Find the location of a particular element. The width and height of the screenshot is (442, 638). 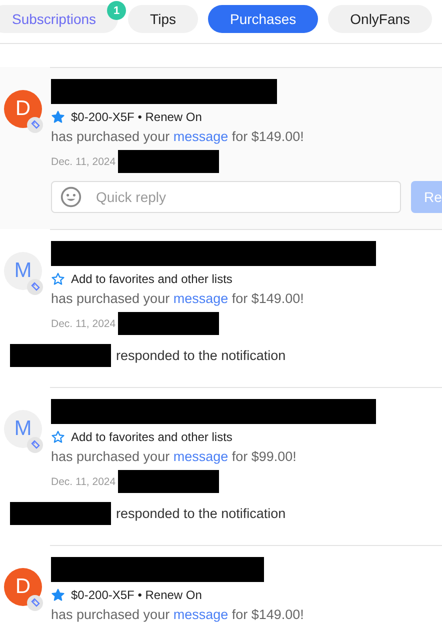

notification-message: has purchased your message for $99.00! is located at coordinates (174, 456).